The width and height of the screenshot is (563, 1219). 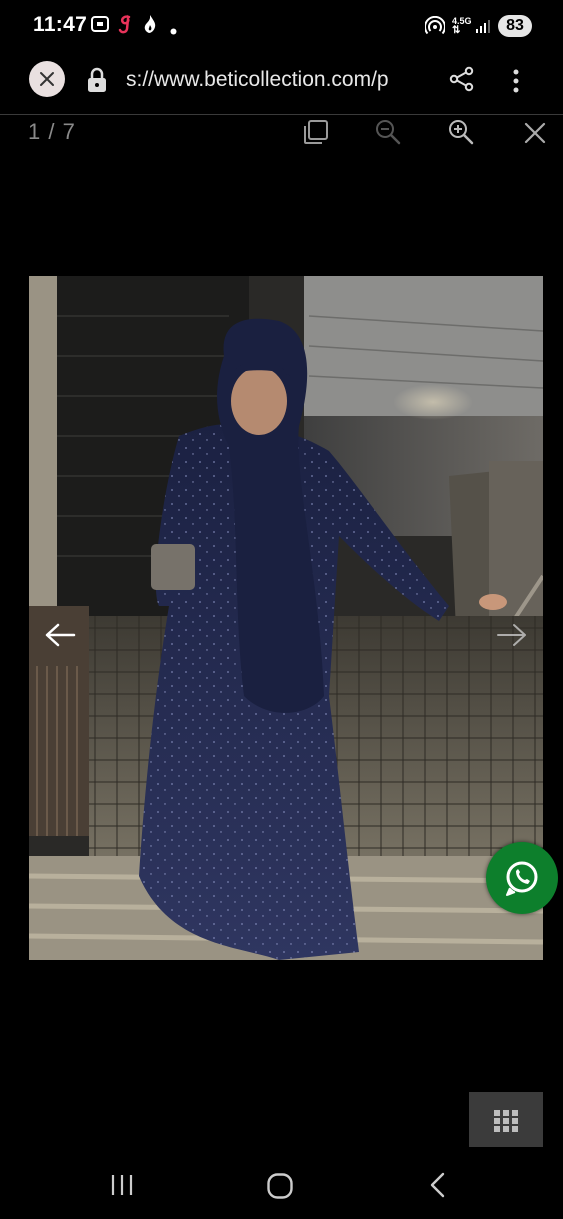 I want to click on grid-icon, so click(x=506, y=1130).